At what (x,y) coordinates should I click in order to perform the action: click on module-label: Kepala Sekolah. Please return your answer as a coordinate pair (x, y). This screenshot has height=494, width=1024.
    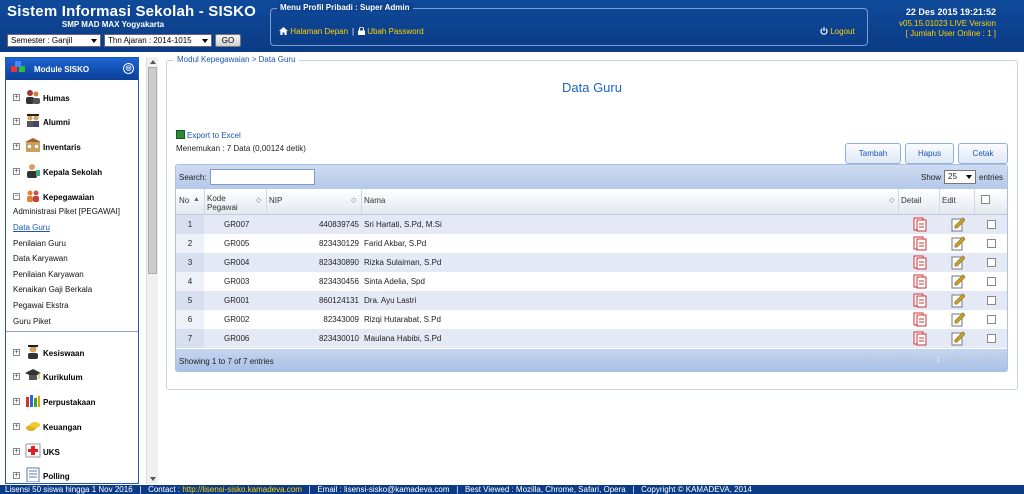
    Looking at the image, I should click on (73, 172).